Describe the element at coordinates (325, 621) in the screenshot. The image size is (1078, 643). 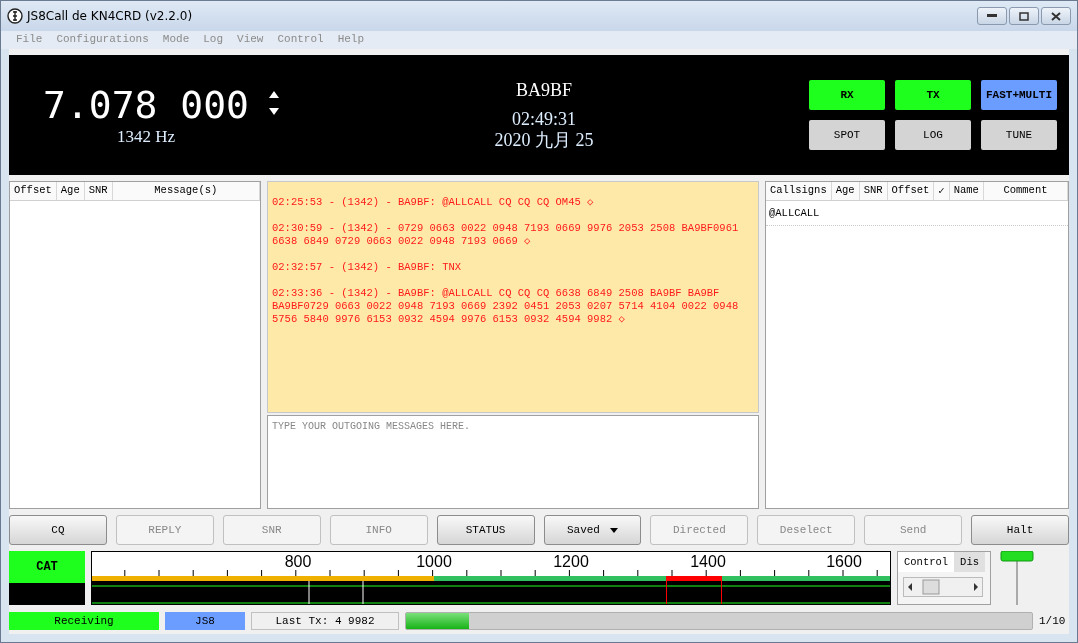
I see `last-tx-label: Last Tx: 4 9982` at that location.